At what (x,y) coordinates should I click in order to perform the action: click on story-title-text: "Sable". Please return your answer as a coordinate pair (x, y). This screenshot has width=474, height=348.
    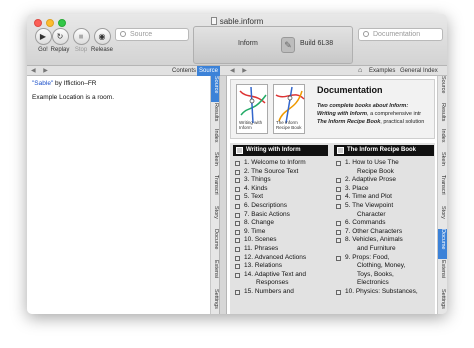
    Looking at the image, I should click on (43, 83).